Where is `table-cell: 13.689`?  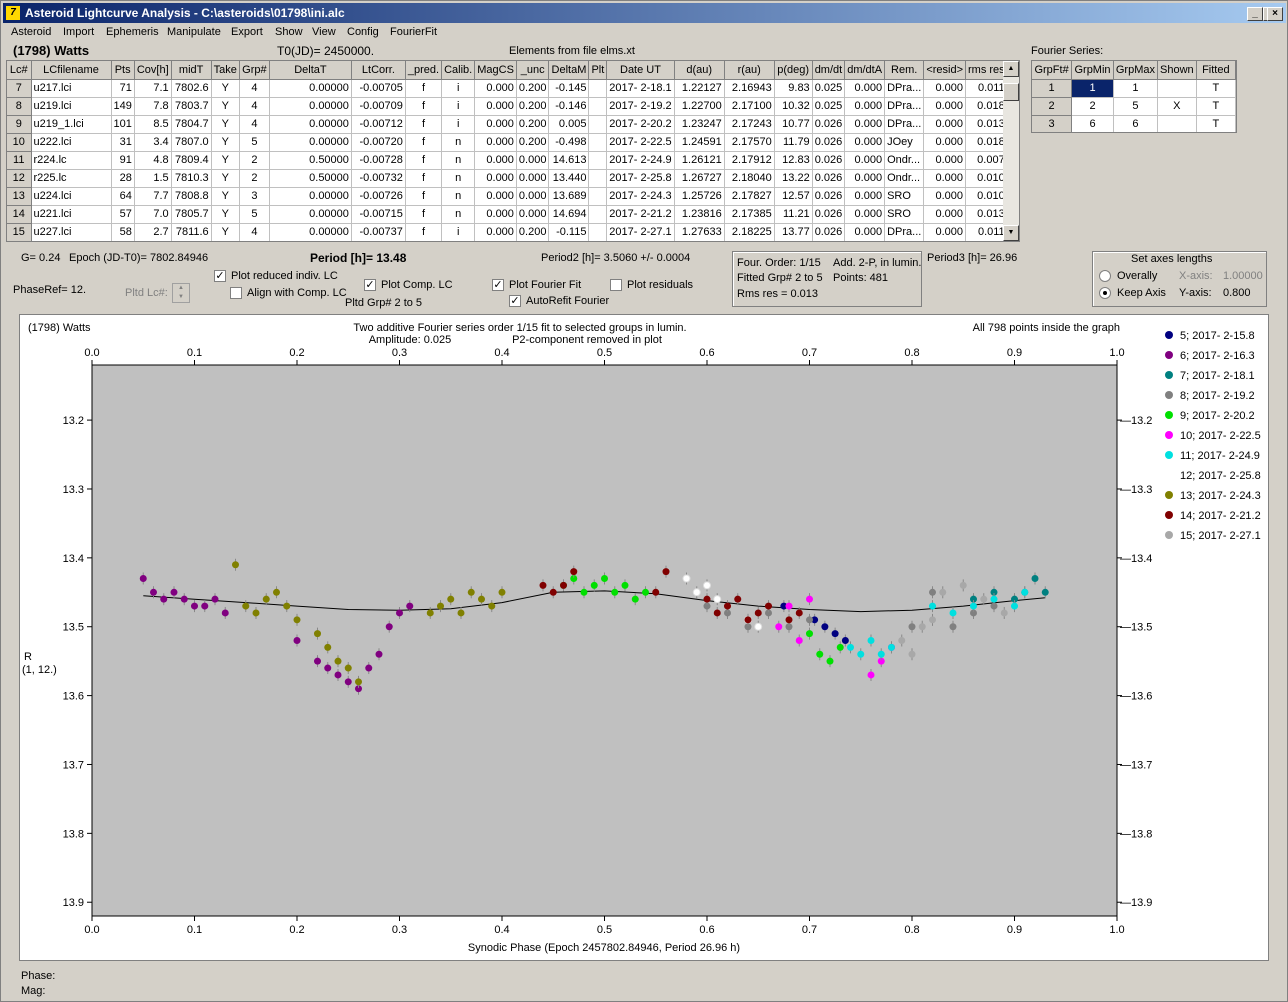
table-cell: 13.689 is located at coordinates (569, 196).